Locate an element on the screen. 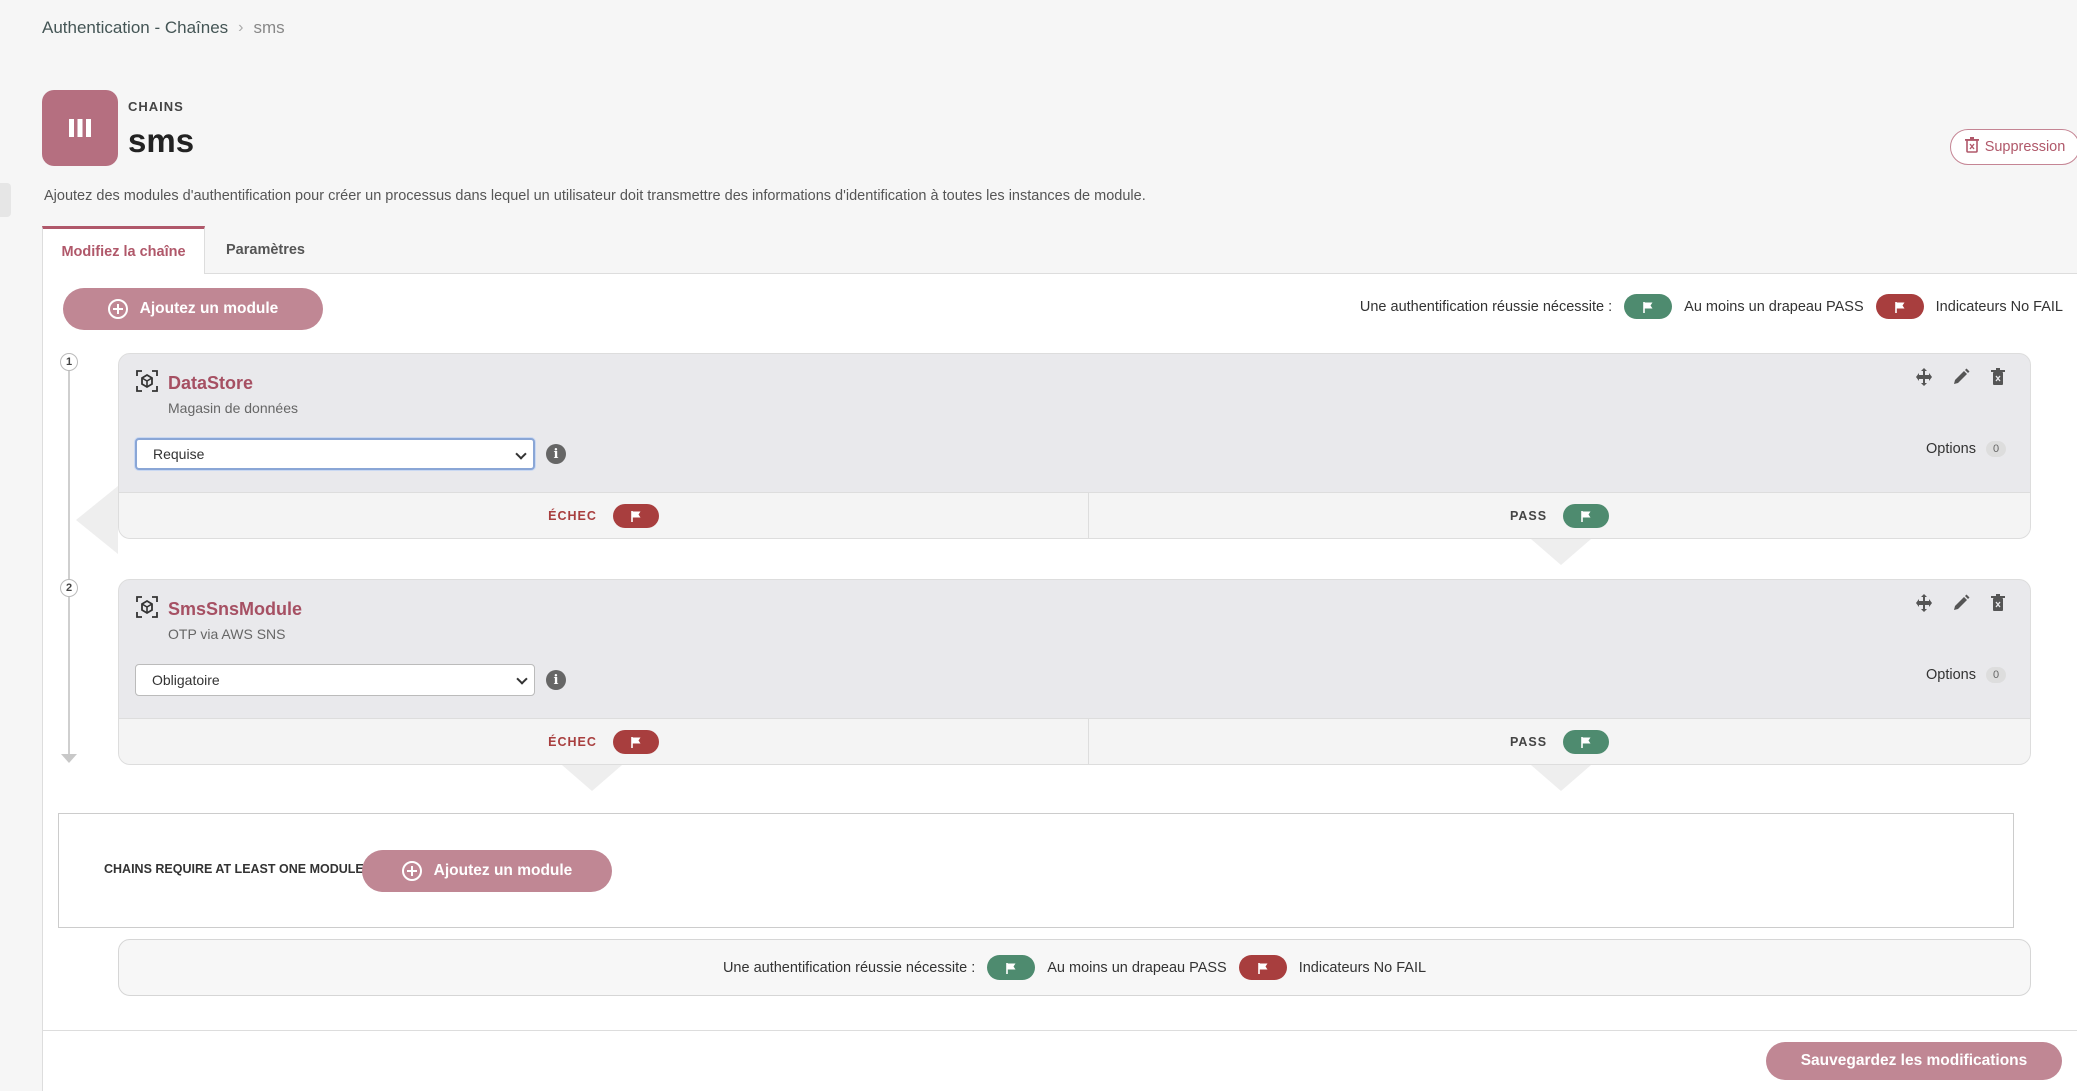 The image size is (2077, 1091). empty-state-label: CHAINS REQUIRE AT LEAST ONE MODULE is located at coordinates (234, 869).